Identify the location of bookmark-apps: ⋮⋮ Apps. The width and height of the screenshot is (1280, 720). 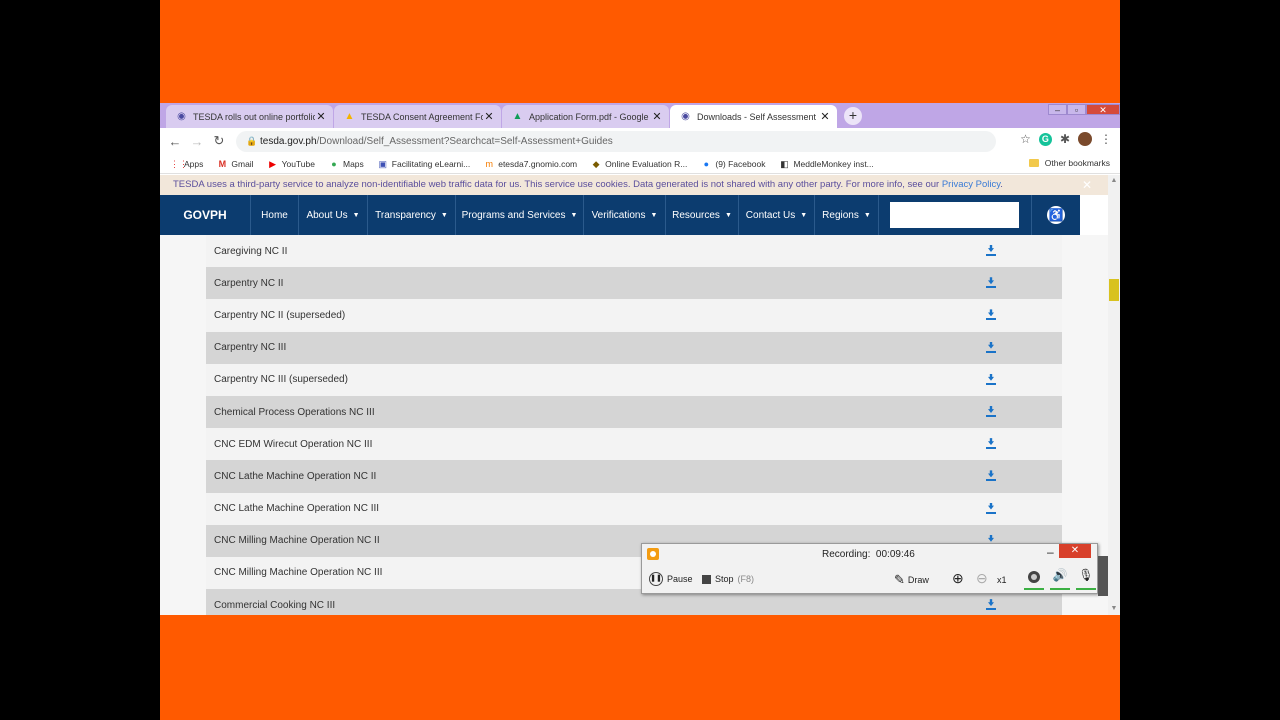
(186, 164).